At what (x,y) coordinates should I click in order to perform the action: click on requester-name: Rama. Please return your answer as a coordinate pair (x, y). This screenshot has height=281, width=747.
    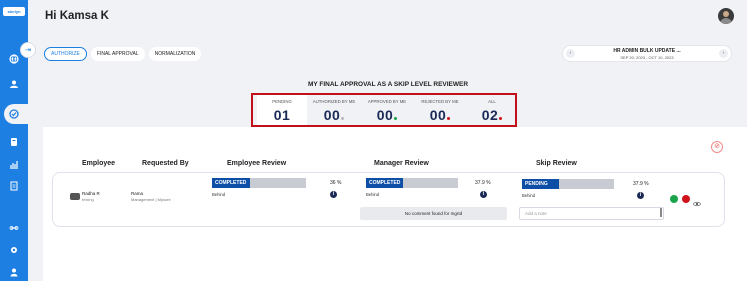
    Looking at the image, I should click on (137, 193).